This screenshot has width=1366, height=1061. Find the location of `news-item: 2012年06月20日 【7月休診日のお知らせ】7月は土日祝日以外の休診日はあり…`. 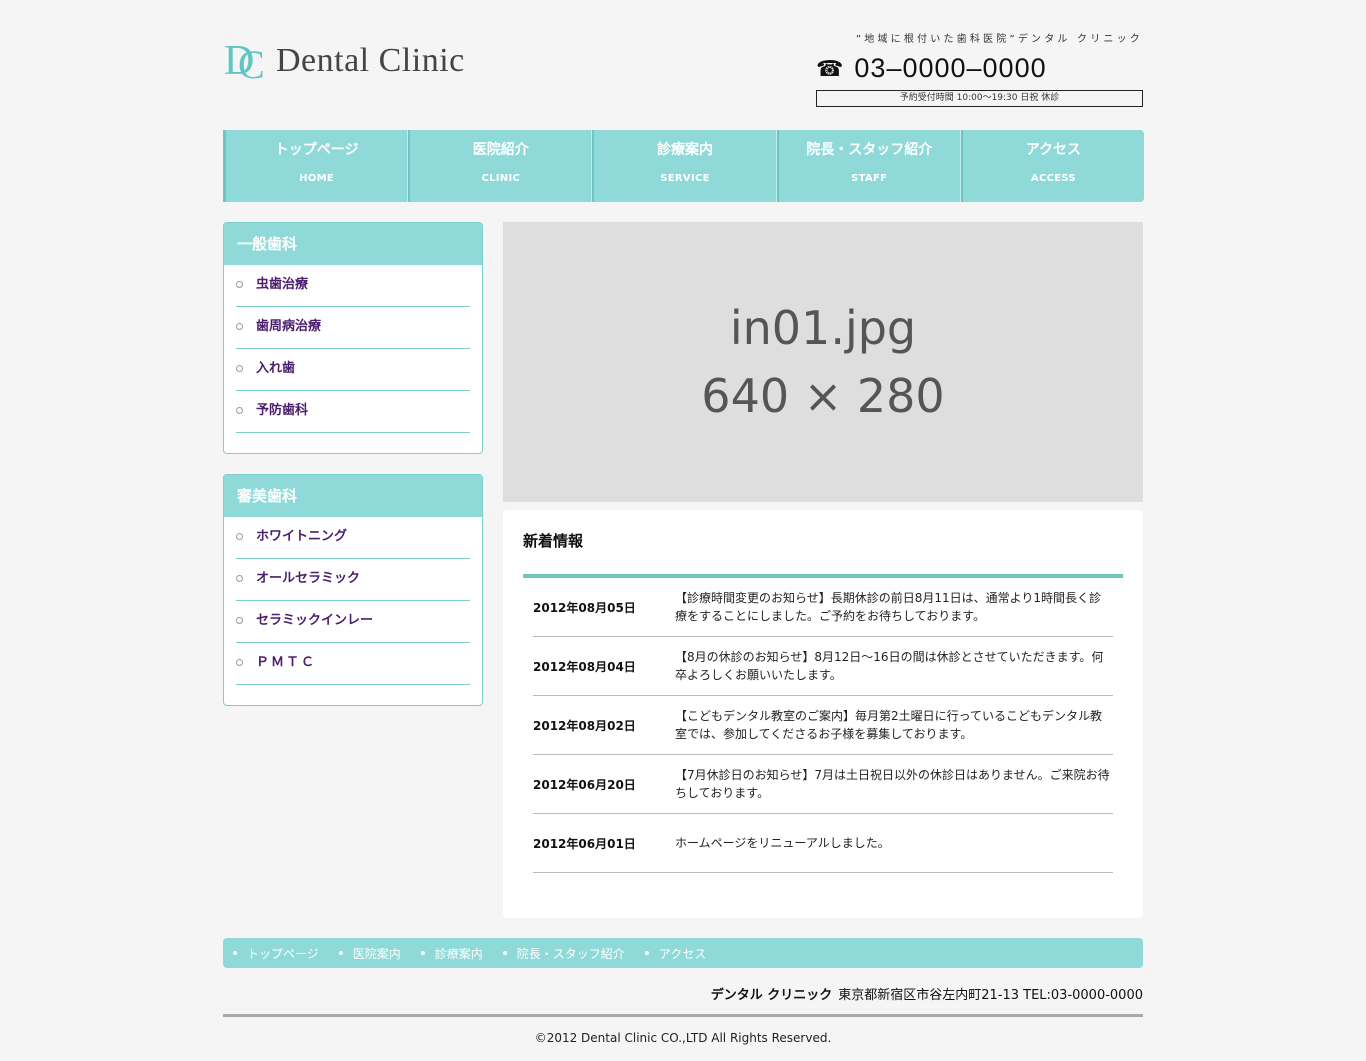

news-item: 2012年06月20日 【7月休診日のお知らせ】7月は土日祝日以外の休診日はあり… is located at coordinates (823, 784).